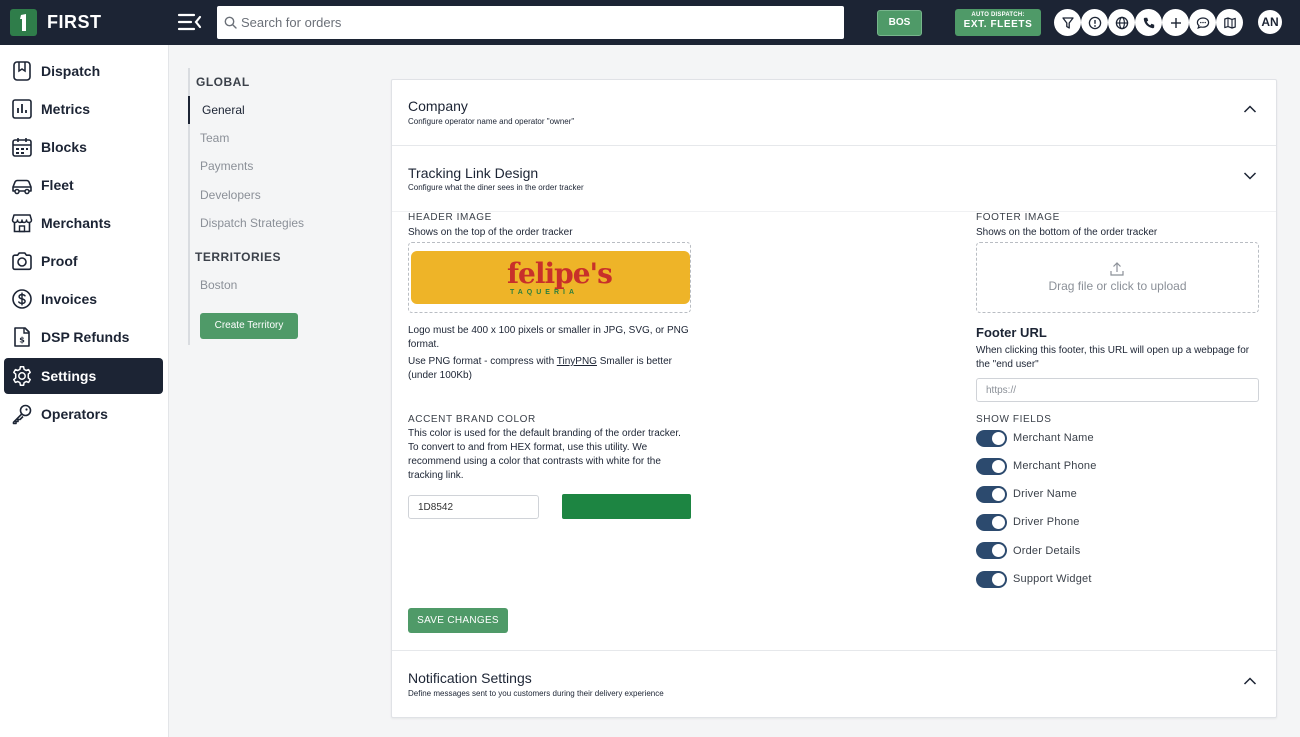 The image size is (1300, 737). Describe the element at coordinates (626, 506) in the screenshot. I see `accent-color-swatch` at that location.